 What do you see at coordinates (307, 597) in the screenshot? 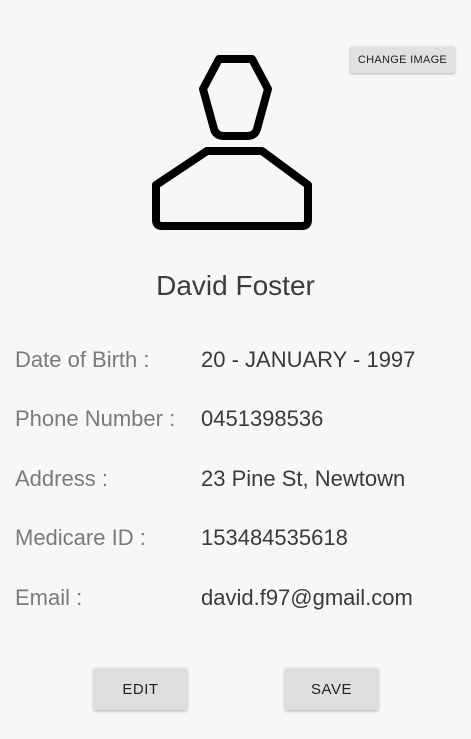
I see `email-value: david.f97@gmail.com` at bounding box center [307, 597].